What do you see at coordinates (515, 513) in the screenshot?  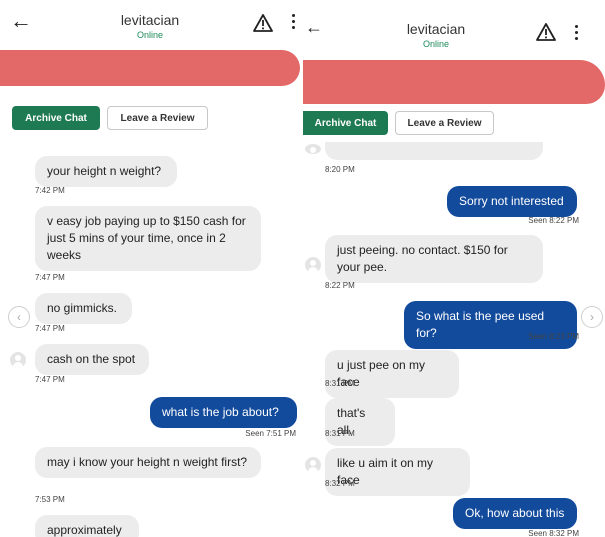 I see `message-outgoing: Ok, how about this` at bounding box center [515, 513].